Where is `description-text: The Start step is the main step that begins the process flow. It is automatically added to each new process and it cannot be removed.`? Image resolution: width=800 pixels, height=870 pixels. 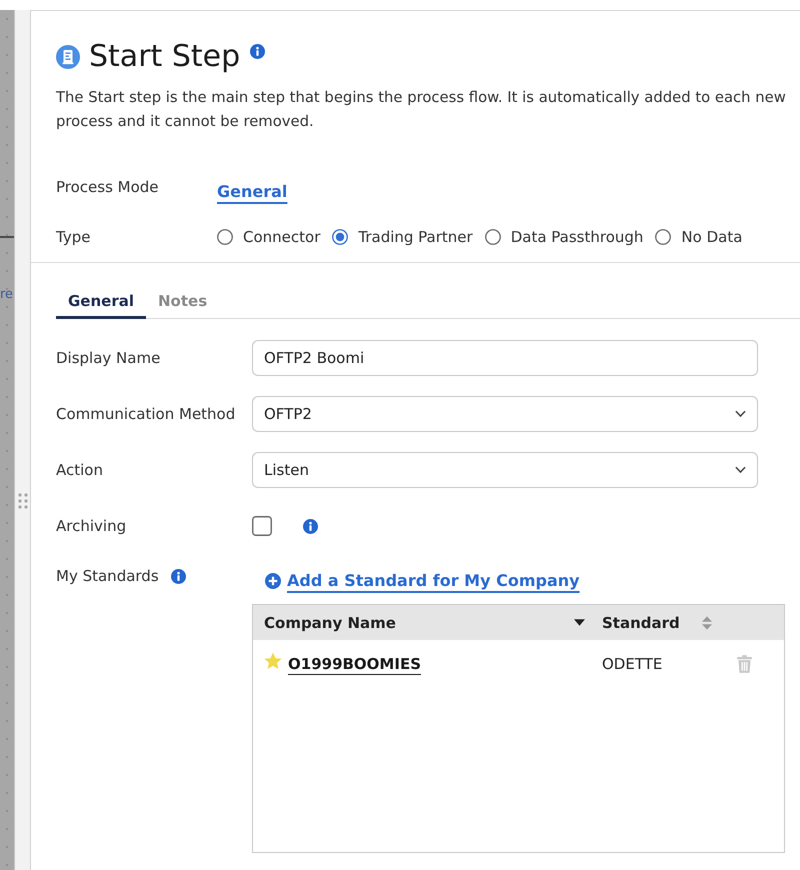
description-text: The Start step is the main step that begins the process flow. It is automatically added to each new process and it cannot be removed. is located at coordinates (421, 110).